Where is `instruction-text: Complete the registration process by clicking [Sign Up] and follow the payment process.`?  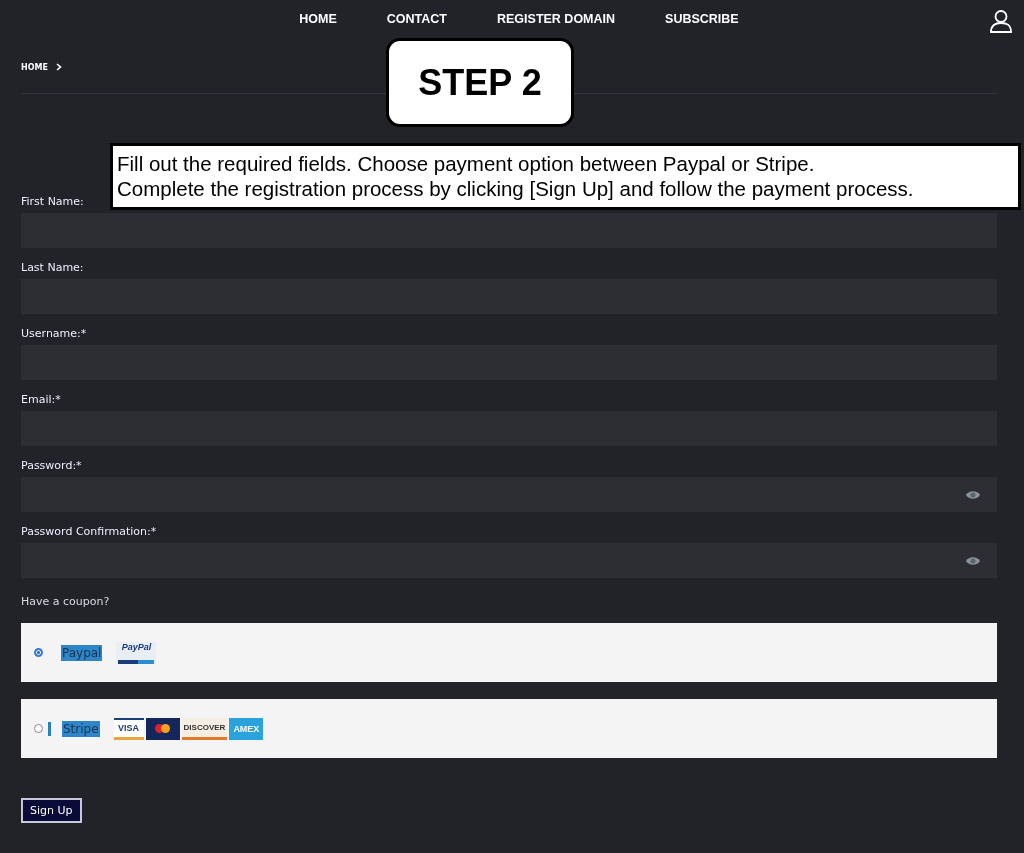 instruction-text: Complete the registration process by clicking [Sign Up] and follow the payment process. is located at coordinates (516, 188).